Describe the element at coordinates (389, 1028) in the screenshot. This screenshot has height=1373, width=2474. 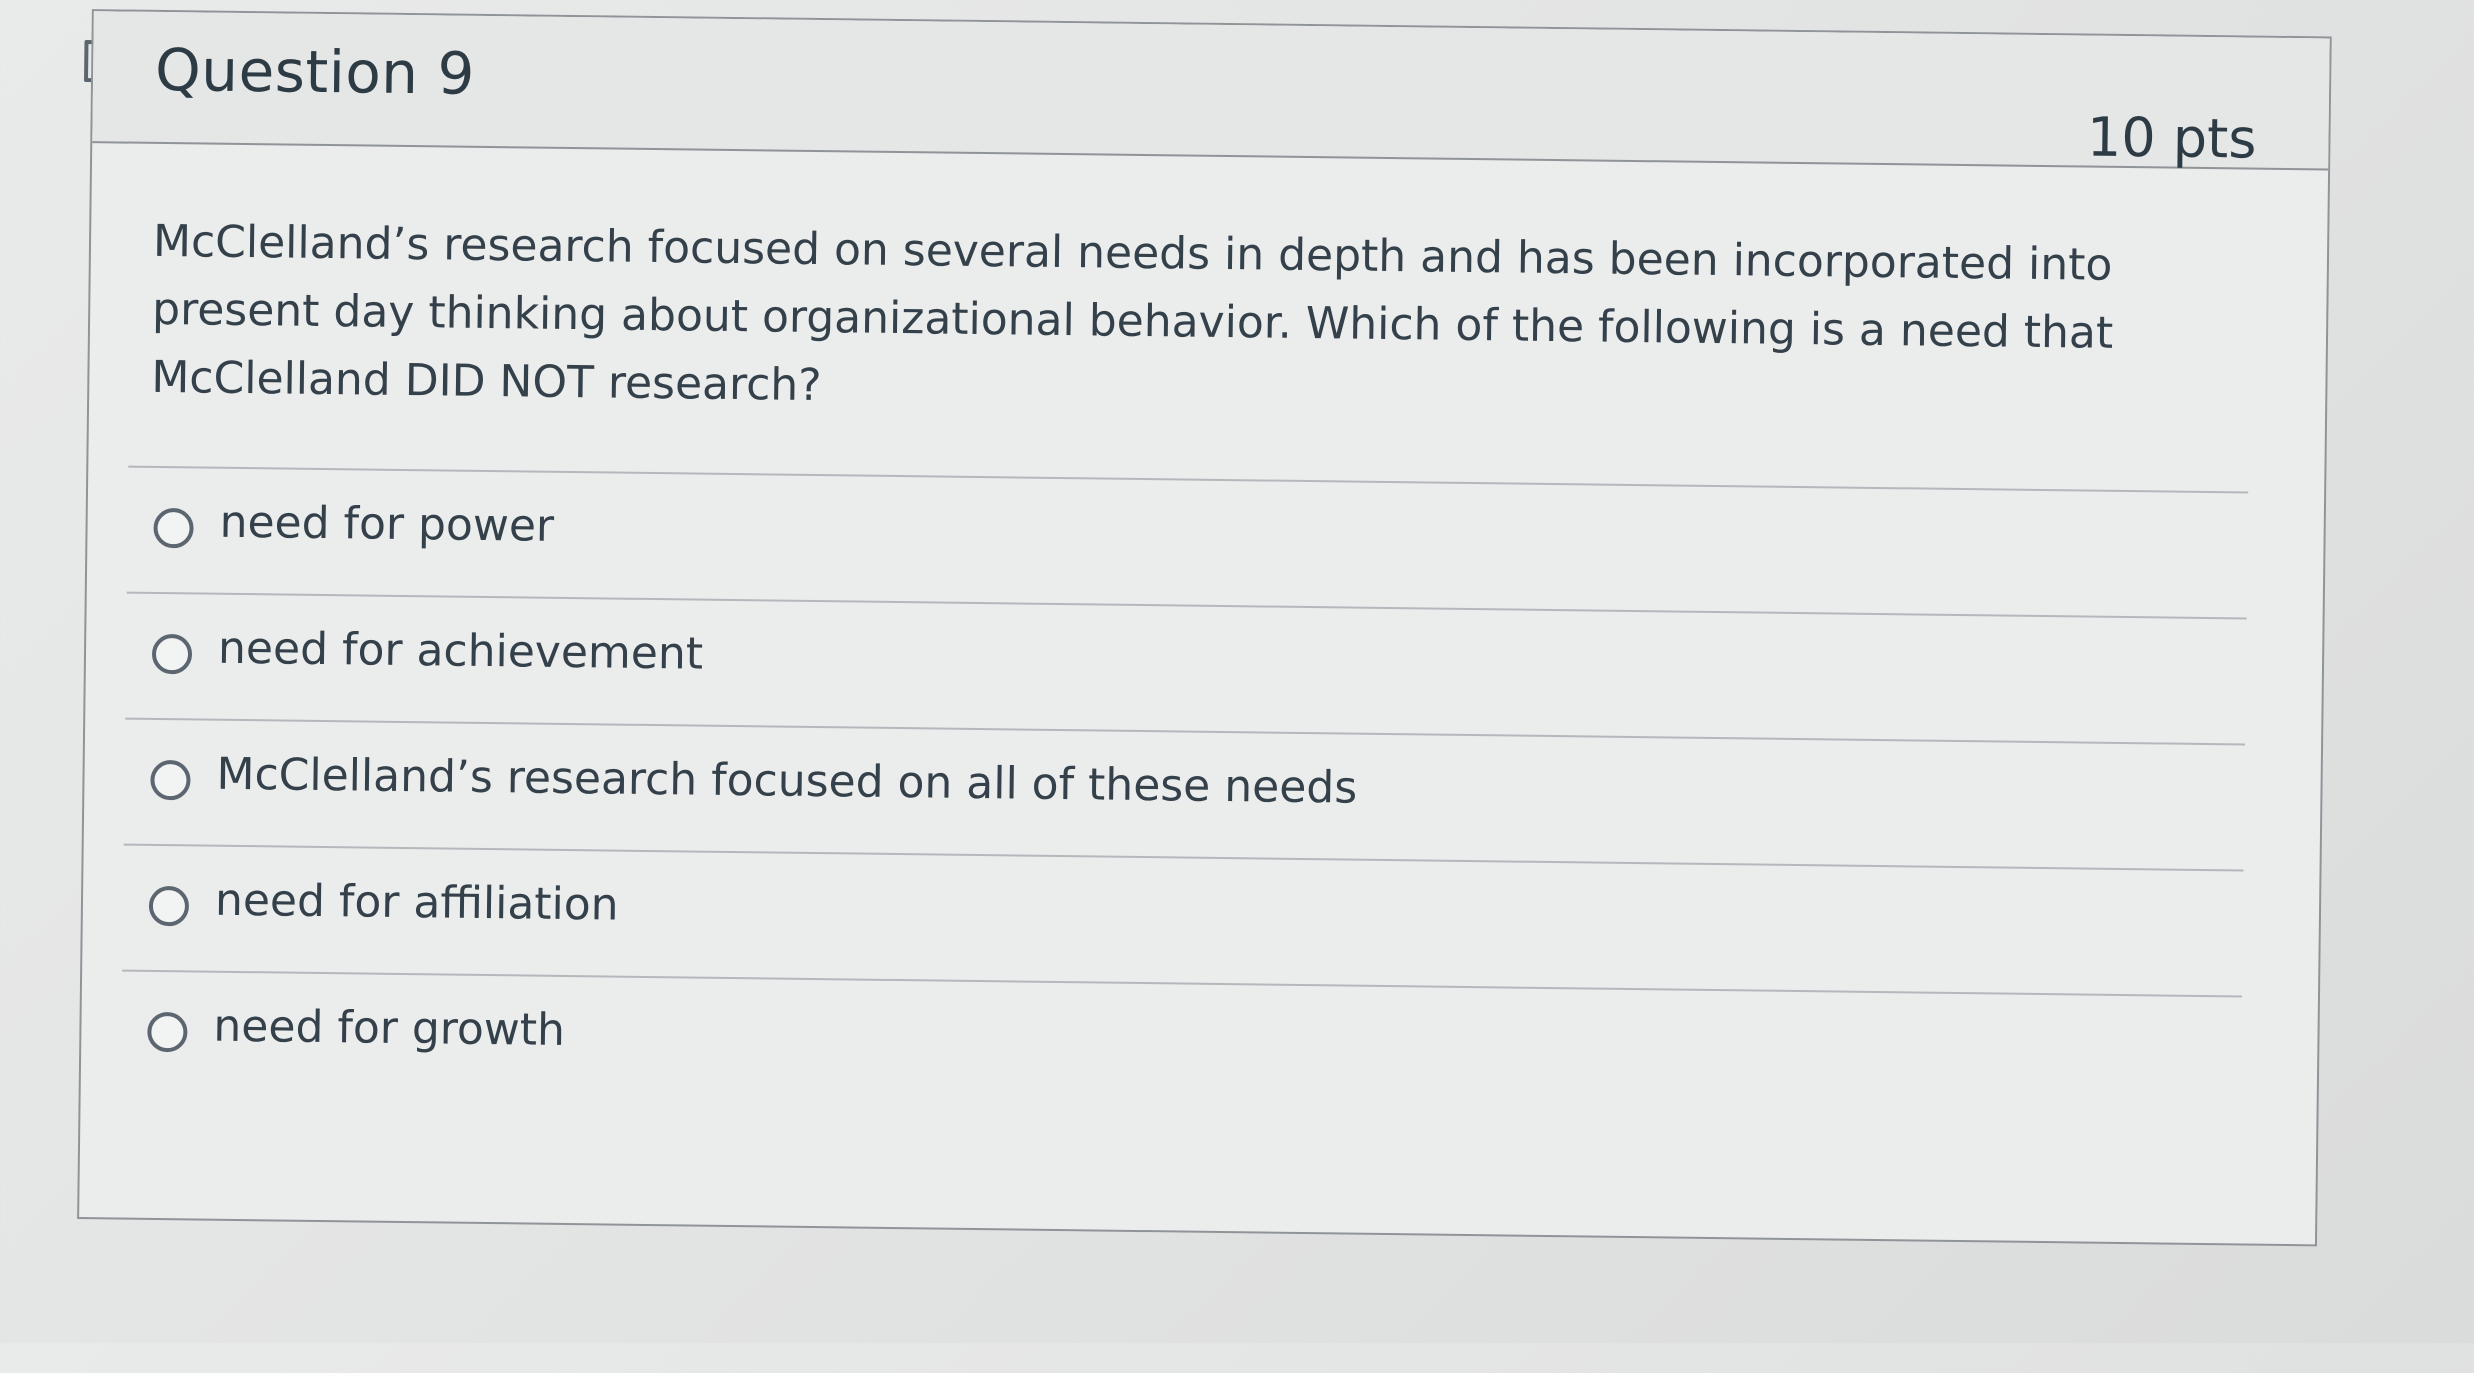
I see `answer-label: need for growth` at that location.